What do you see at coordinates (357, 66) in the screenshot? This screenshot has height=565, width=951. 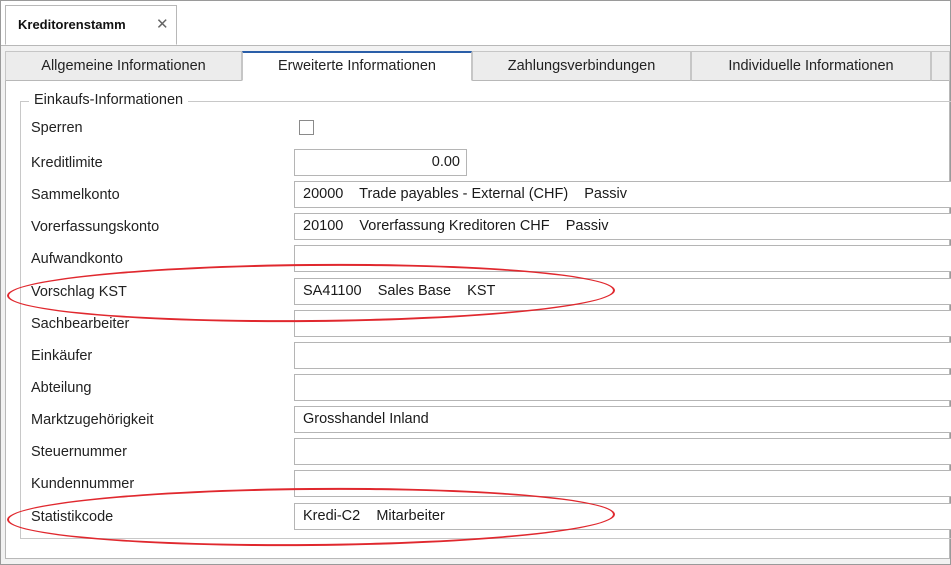 I see `tab-erweiterte-informationen: Erweiterte Informationen` at bounding box center [357, 66].